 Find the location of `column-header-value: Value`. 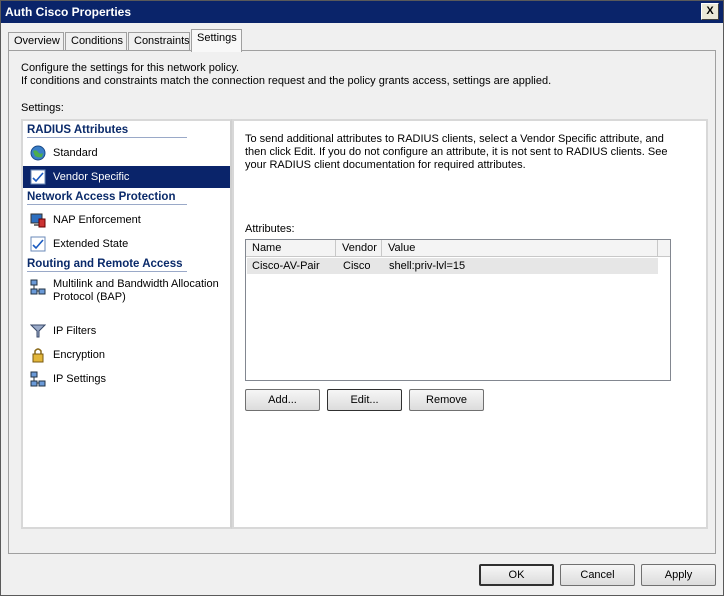

column-header-value: Value is located at coordinates (520, 248).